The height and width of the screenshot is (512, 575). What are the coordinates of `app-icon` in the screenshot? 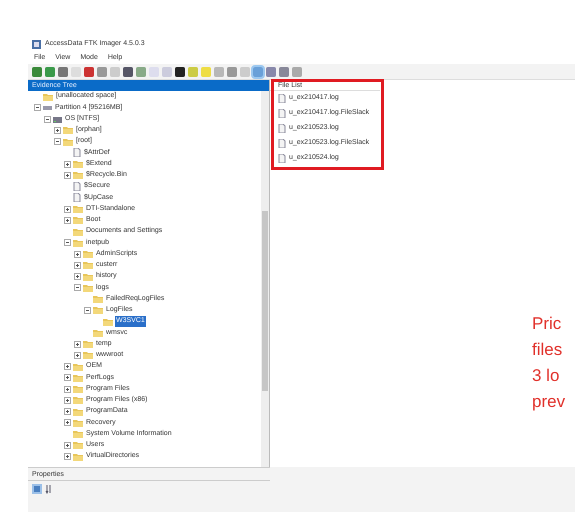 It's located at (36, 44).